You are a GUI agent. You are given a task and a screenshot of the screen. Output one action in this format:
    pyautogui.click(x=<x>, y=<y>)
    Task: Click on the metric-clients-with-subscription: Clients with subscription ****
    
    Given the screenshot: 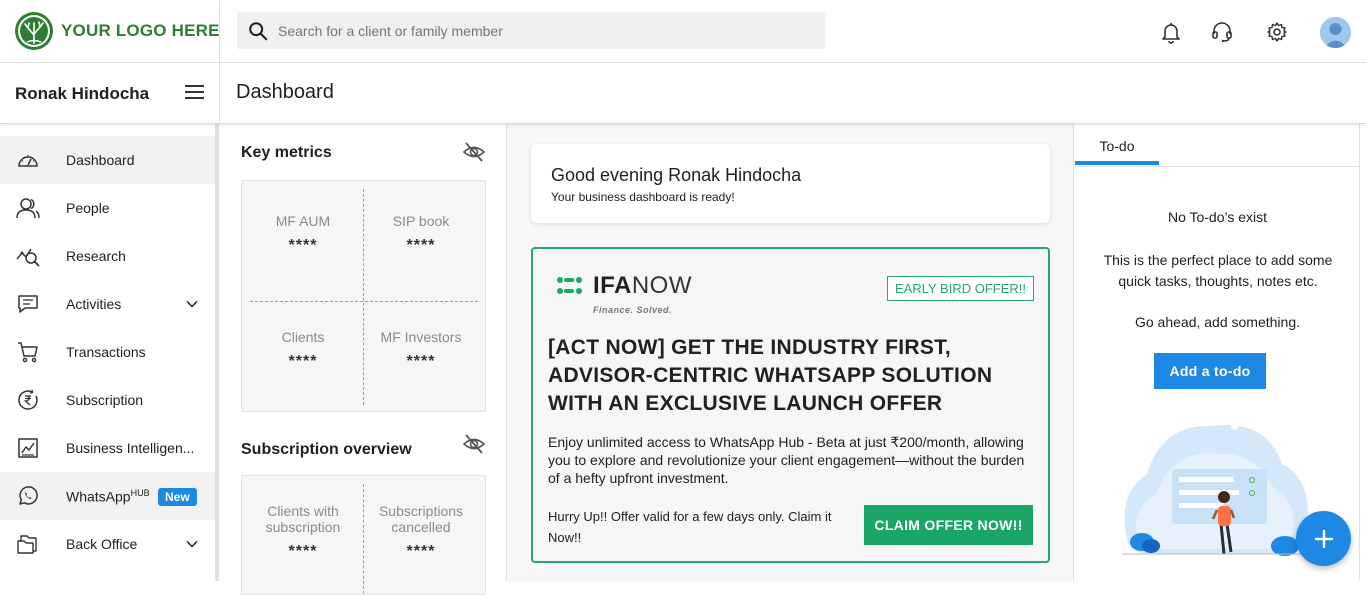 What is the action you would take?
    pyautogui.click(x=303, y=532)
    